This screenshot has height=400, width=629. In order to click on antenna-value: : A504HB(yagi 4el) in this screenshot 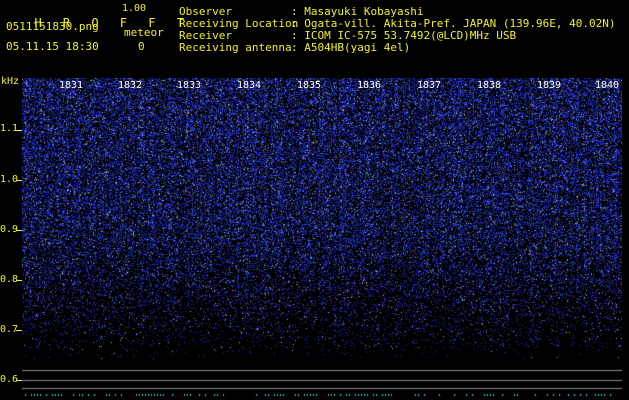, I will do `click(351, 47)`.